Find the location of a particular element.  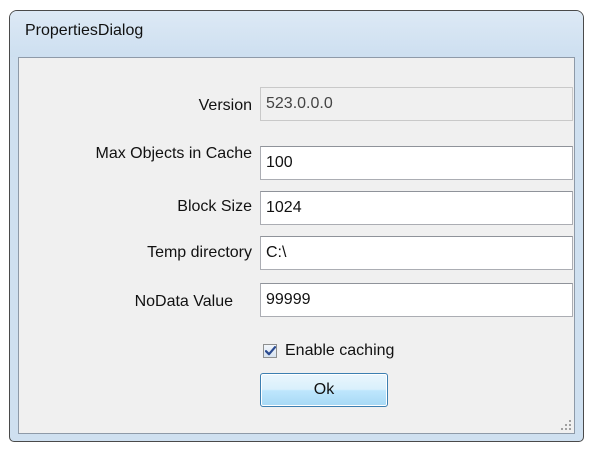

title-bar: PropertiesDialog is located at coordinates (296, 34).